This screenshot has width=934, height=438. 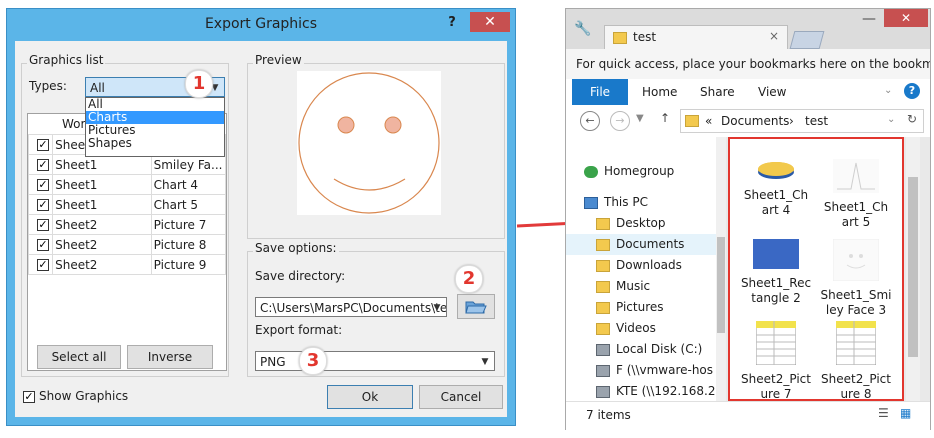 What do you see at coordinates (641, 307) in the screenshot?
I see `nav-item: Pictures` at bounding box center [641, 307].